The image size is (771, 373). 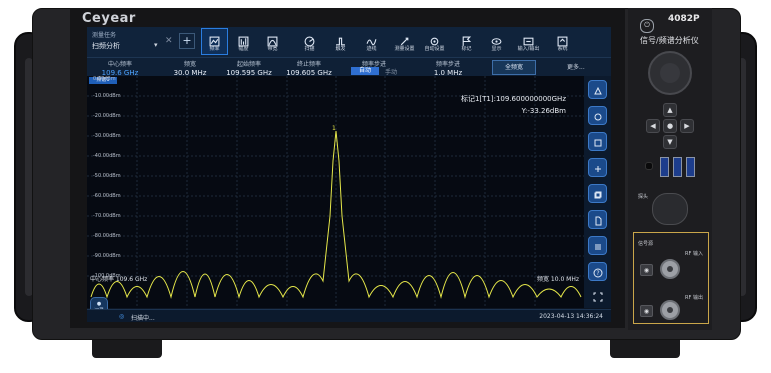 What do you see at coordinates (643, 197) in the screenshot?
I see `probe-label: 探头` at bounding box center [643, 197].